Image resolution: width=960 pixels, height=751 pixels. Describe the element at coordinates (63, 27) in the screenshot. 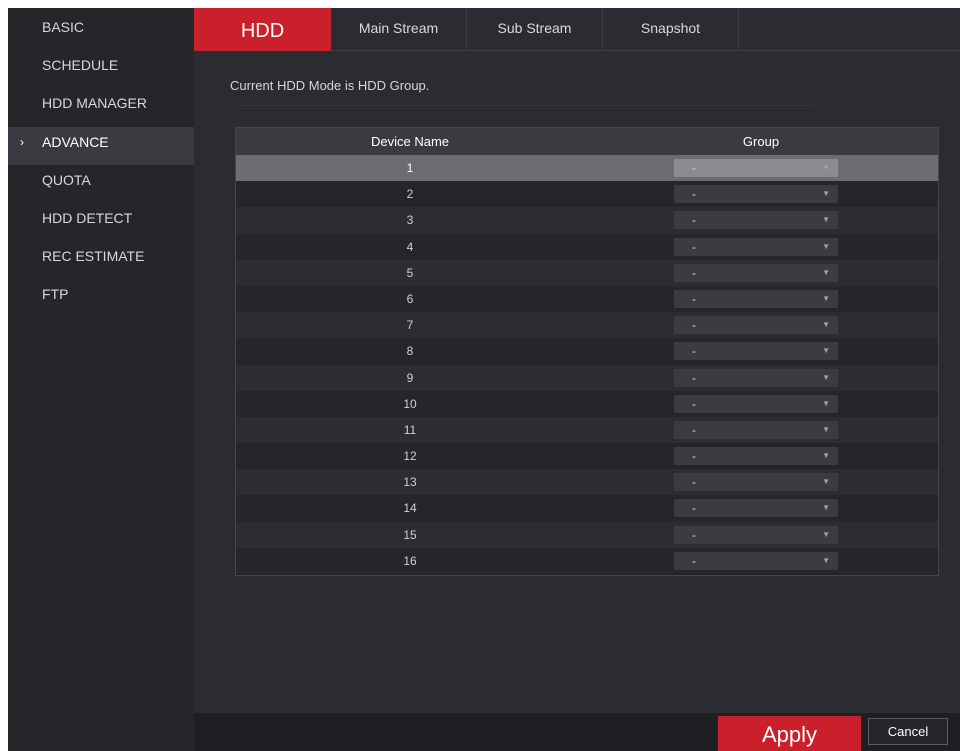

I see `sidebar-item-label: BASIC` at that location.